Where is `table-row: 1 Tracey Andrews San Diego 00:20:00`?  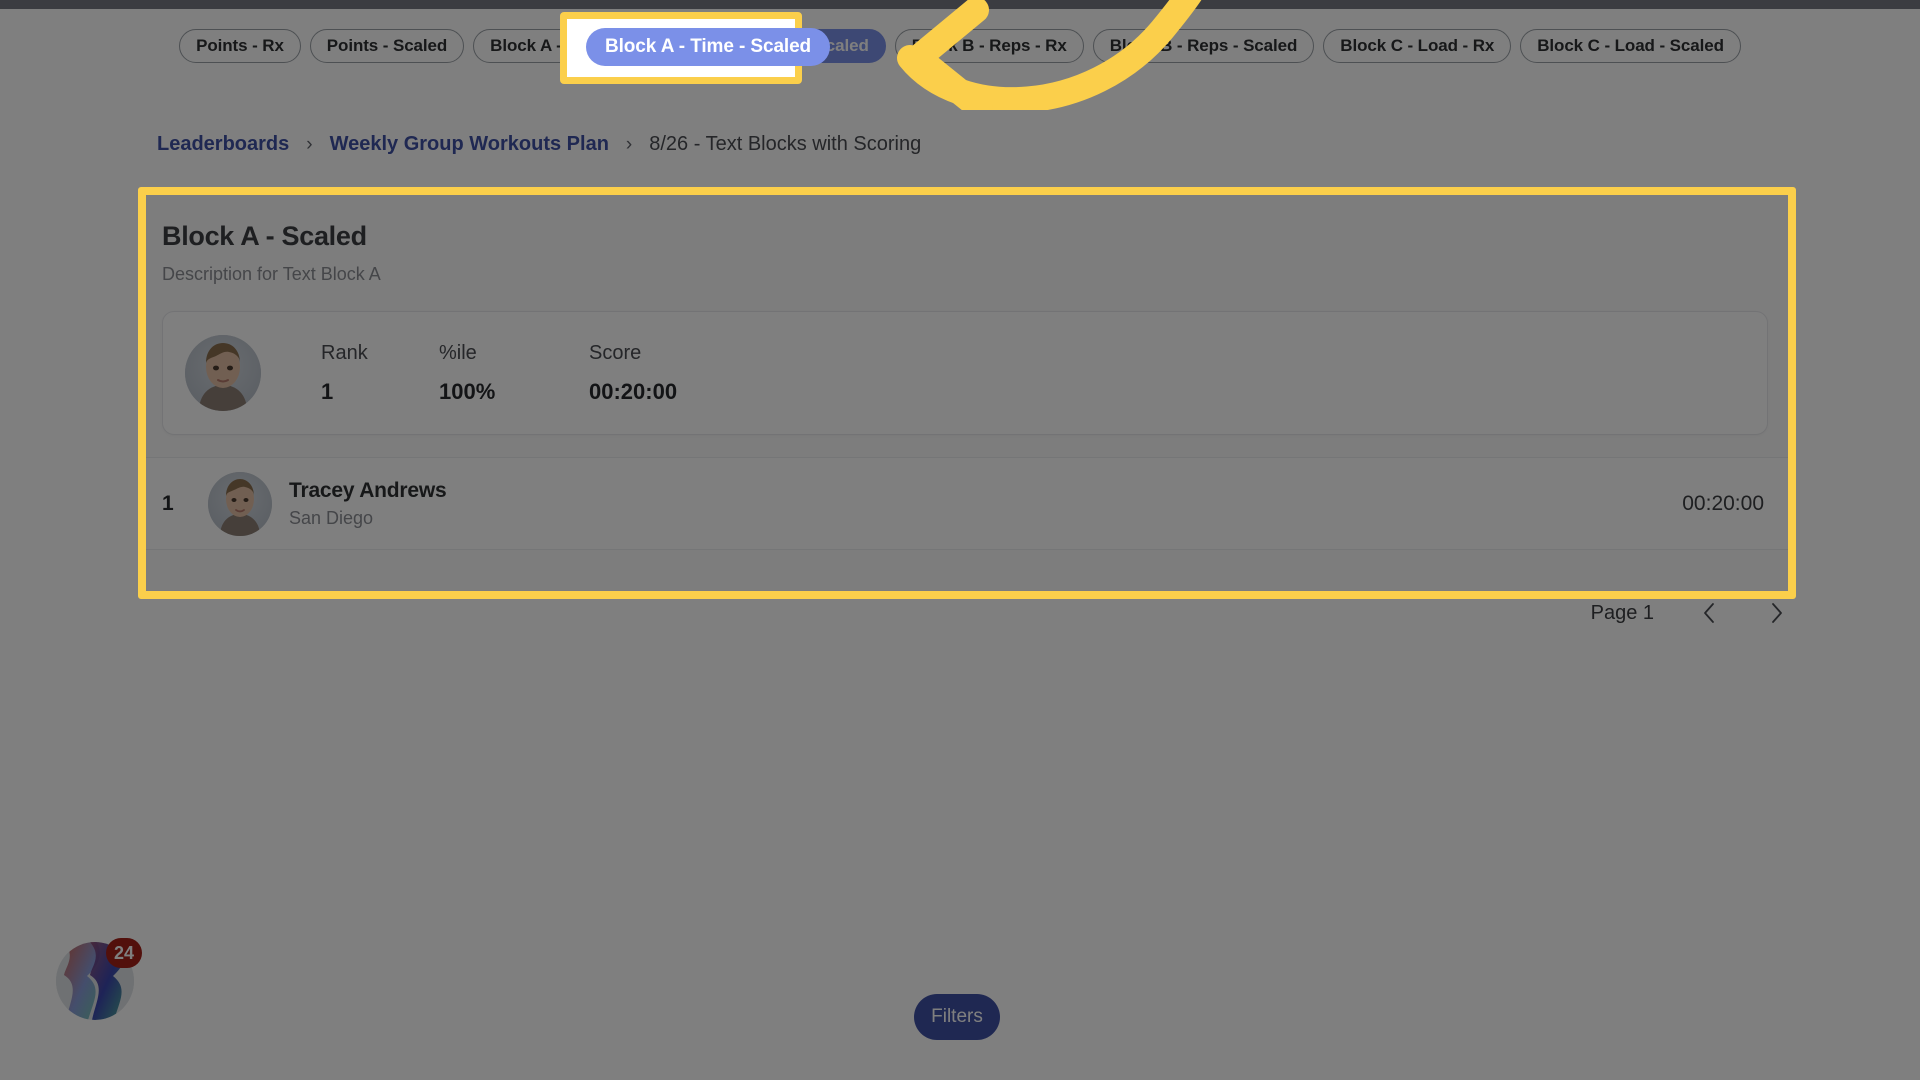
table-row: 1 Tracey Andrews San Diego 00:20:00 is located at coordinates (965, 503).